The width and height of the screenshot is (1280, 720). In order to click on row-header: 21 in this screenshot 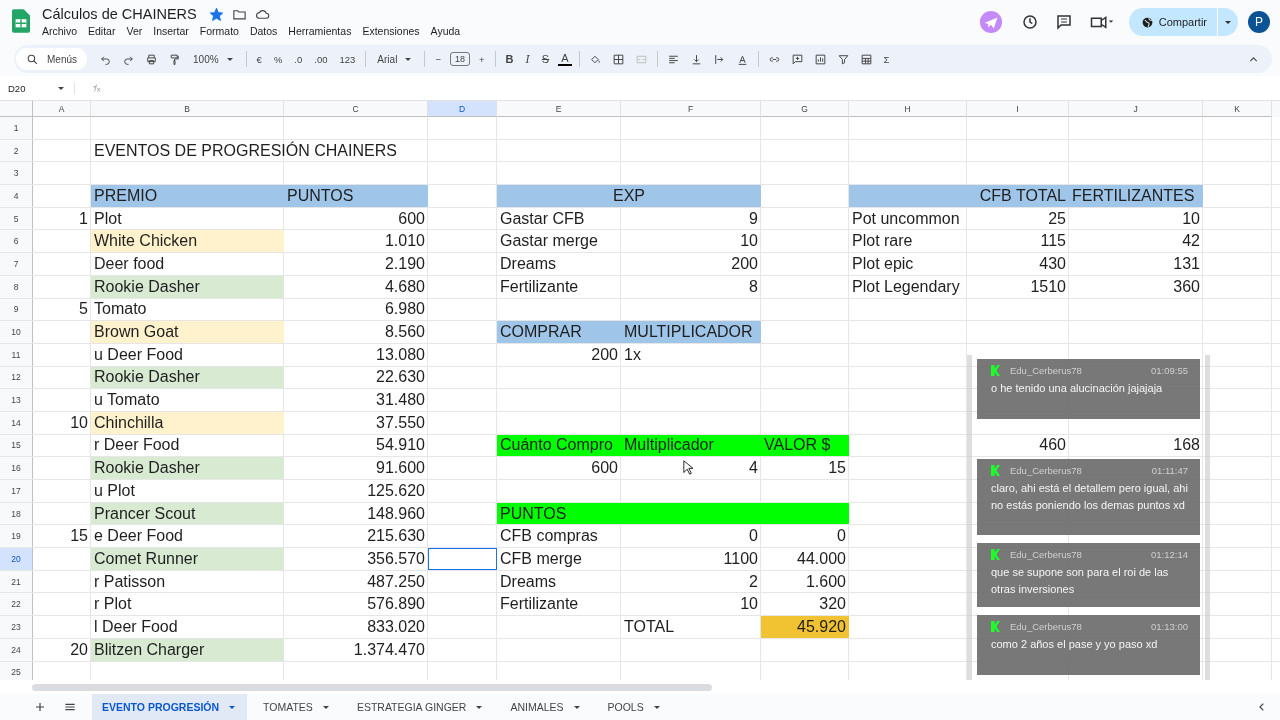, I will do `click(16, 581)`.